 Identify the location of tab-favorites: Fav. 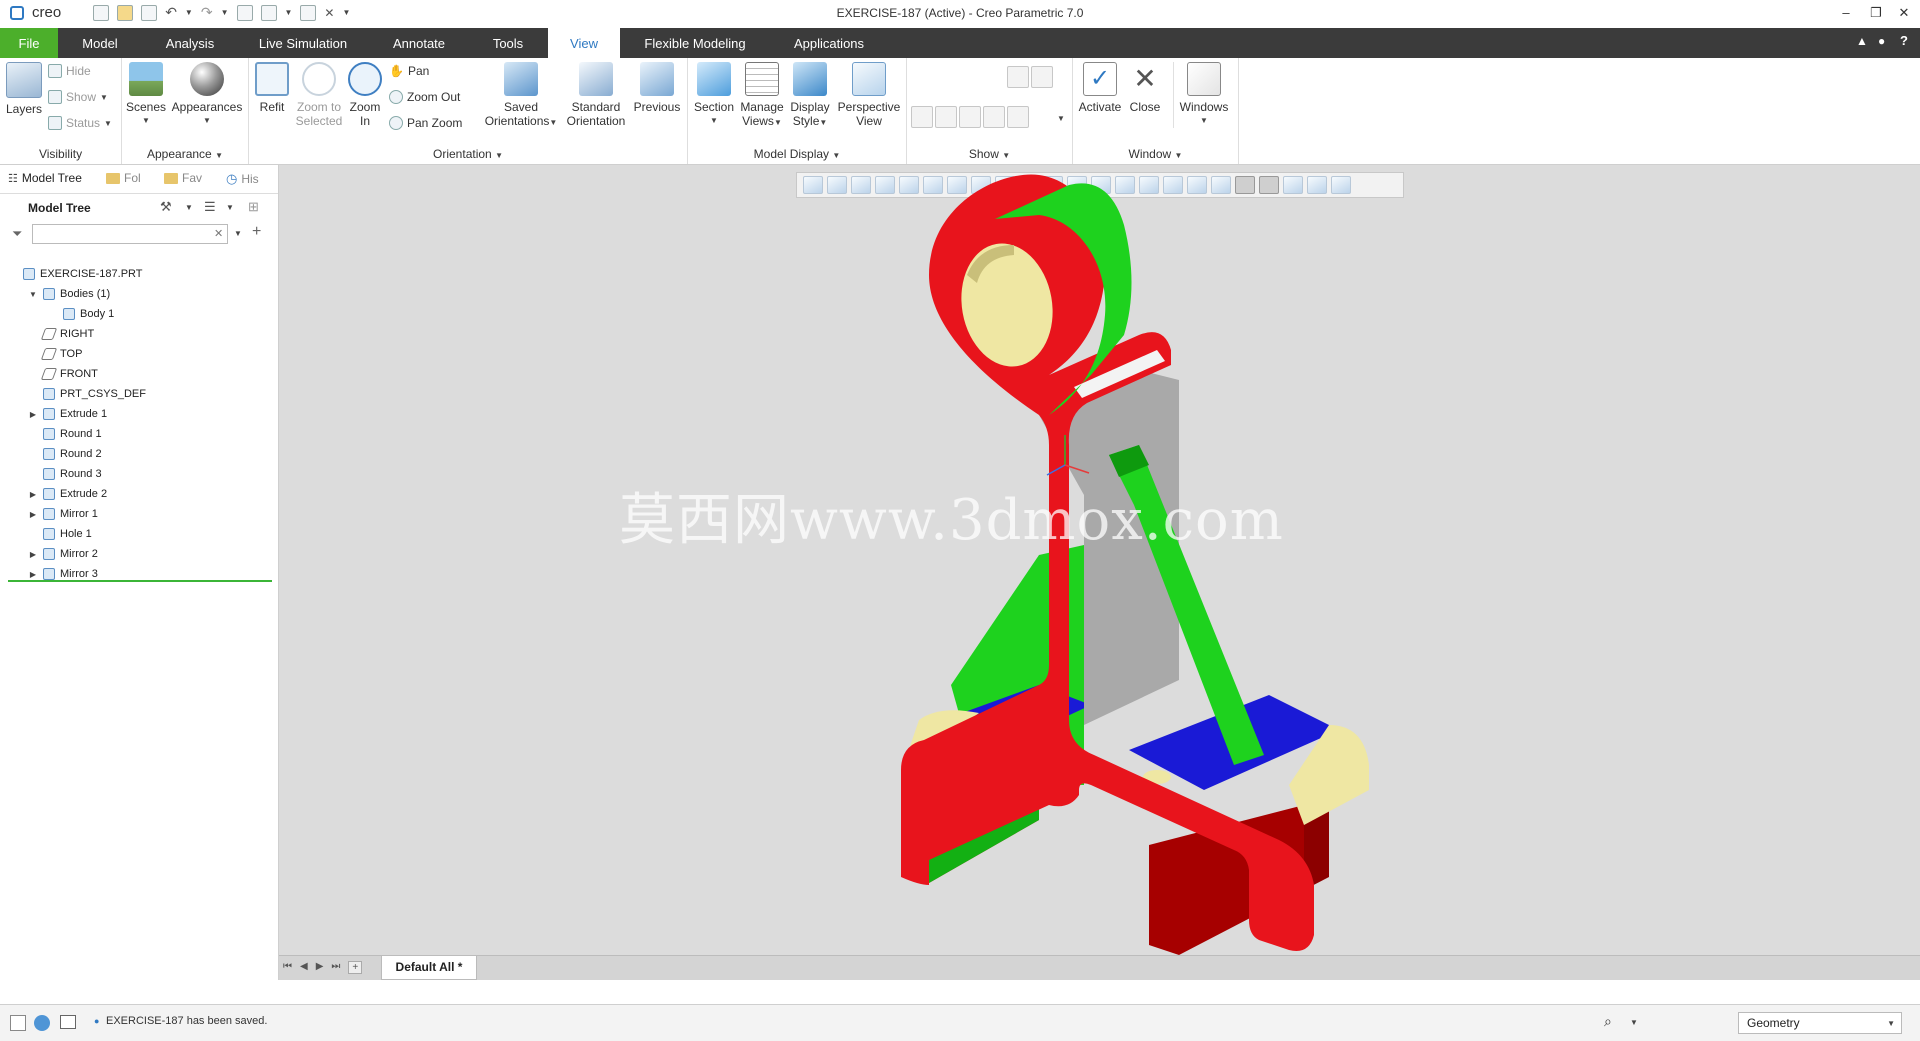
(183, 178).